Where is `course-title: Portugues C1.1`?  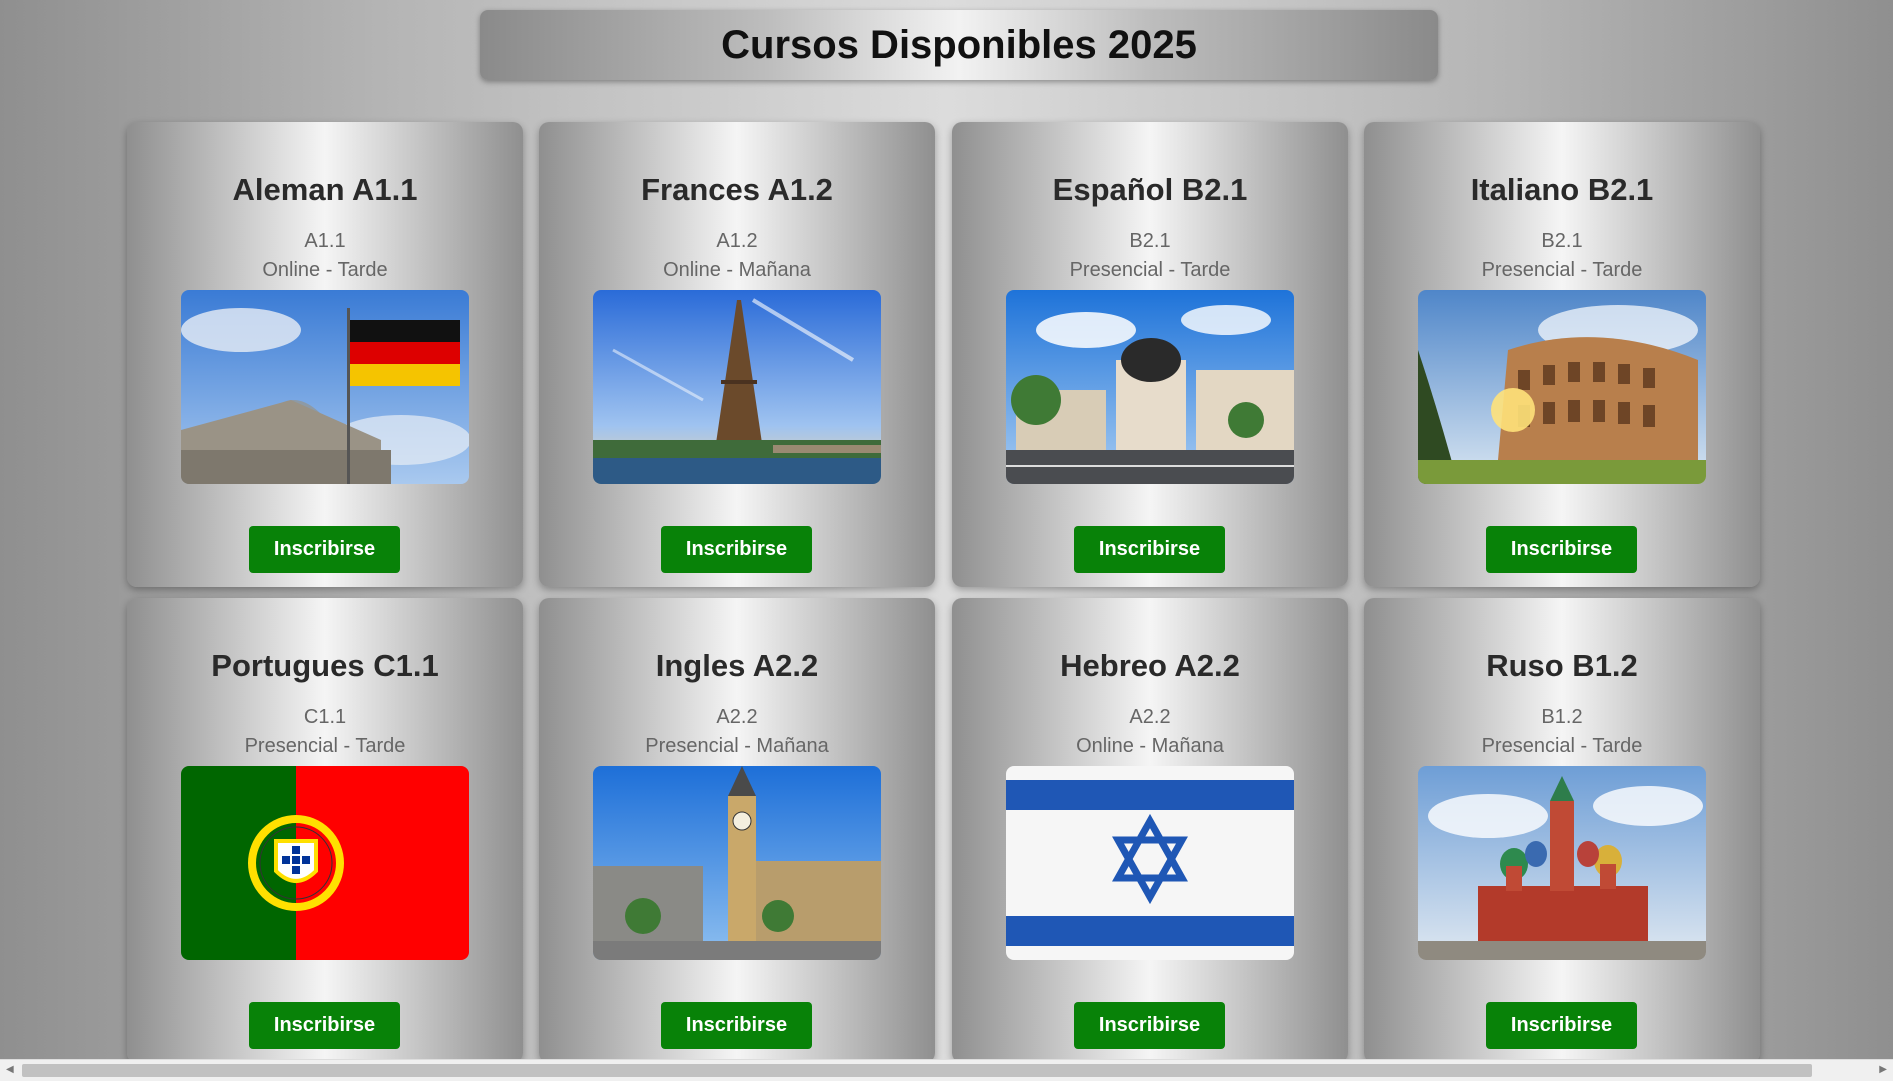 course-title: Portugues C1.1 is located at coordinates (325, 665).